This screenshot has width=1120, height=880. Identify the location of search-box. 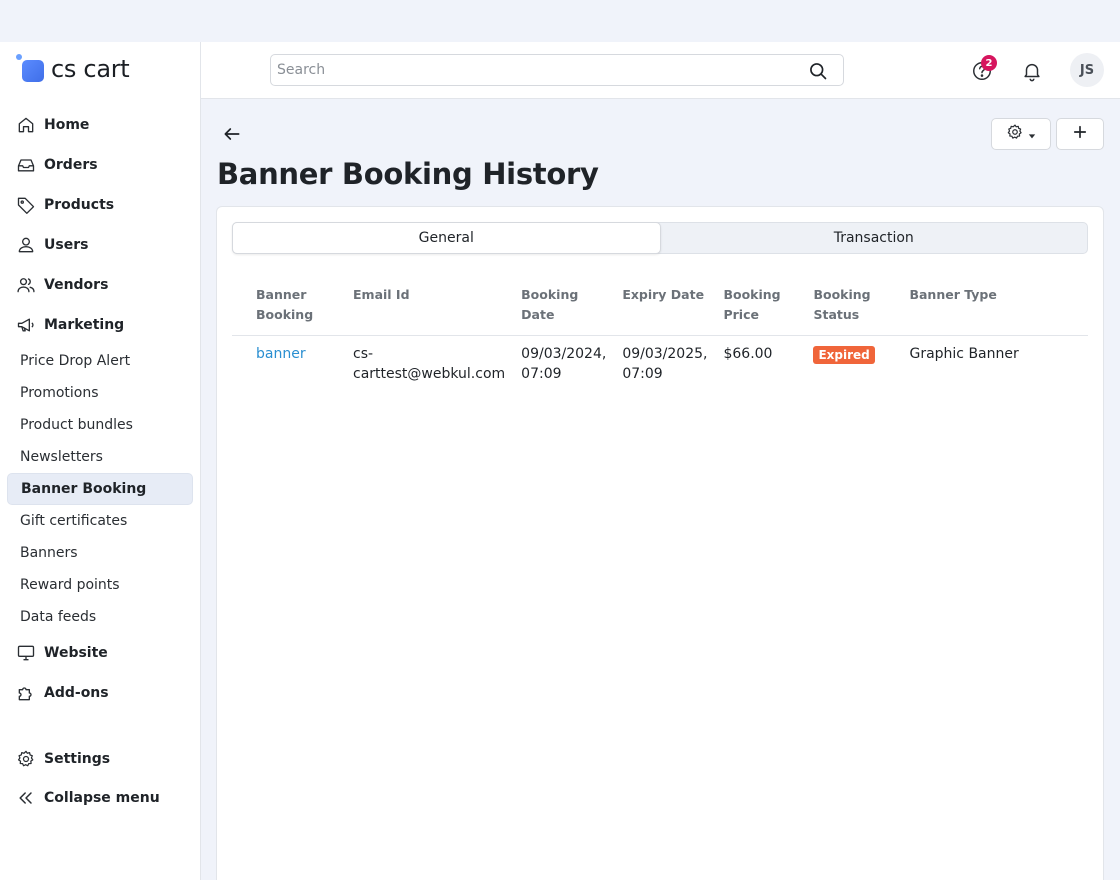
(557, 70).